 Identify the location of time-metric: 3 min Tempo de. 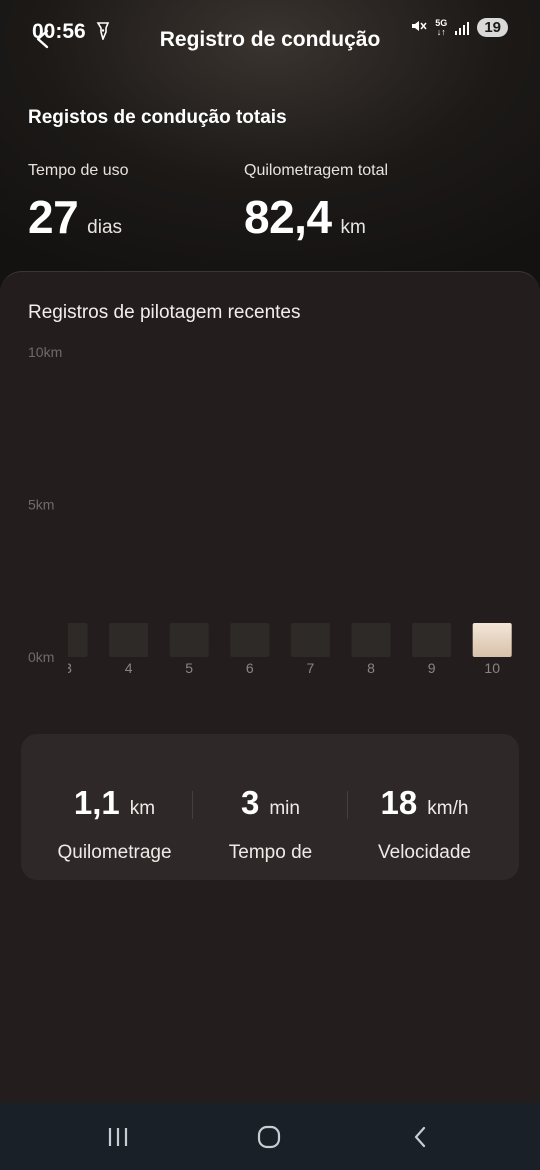
(270, 807).